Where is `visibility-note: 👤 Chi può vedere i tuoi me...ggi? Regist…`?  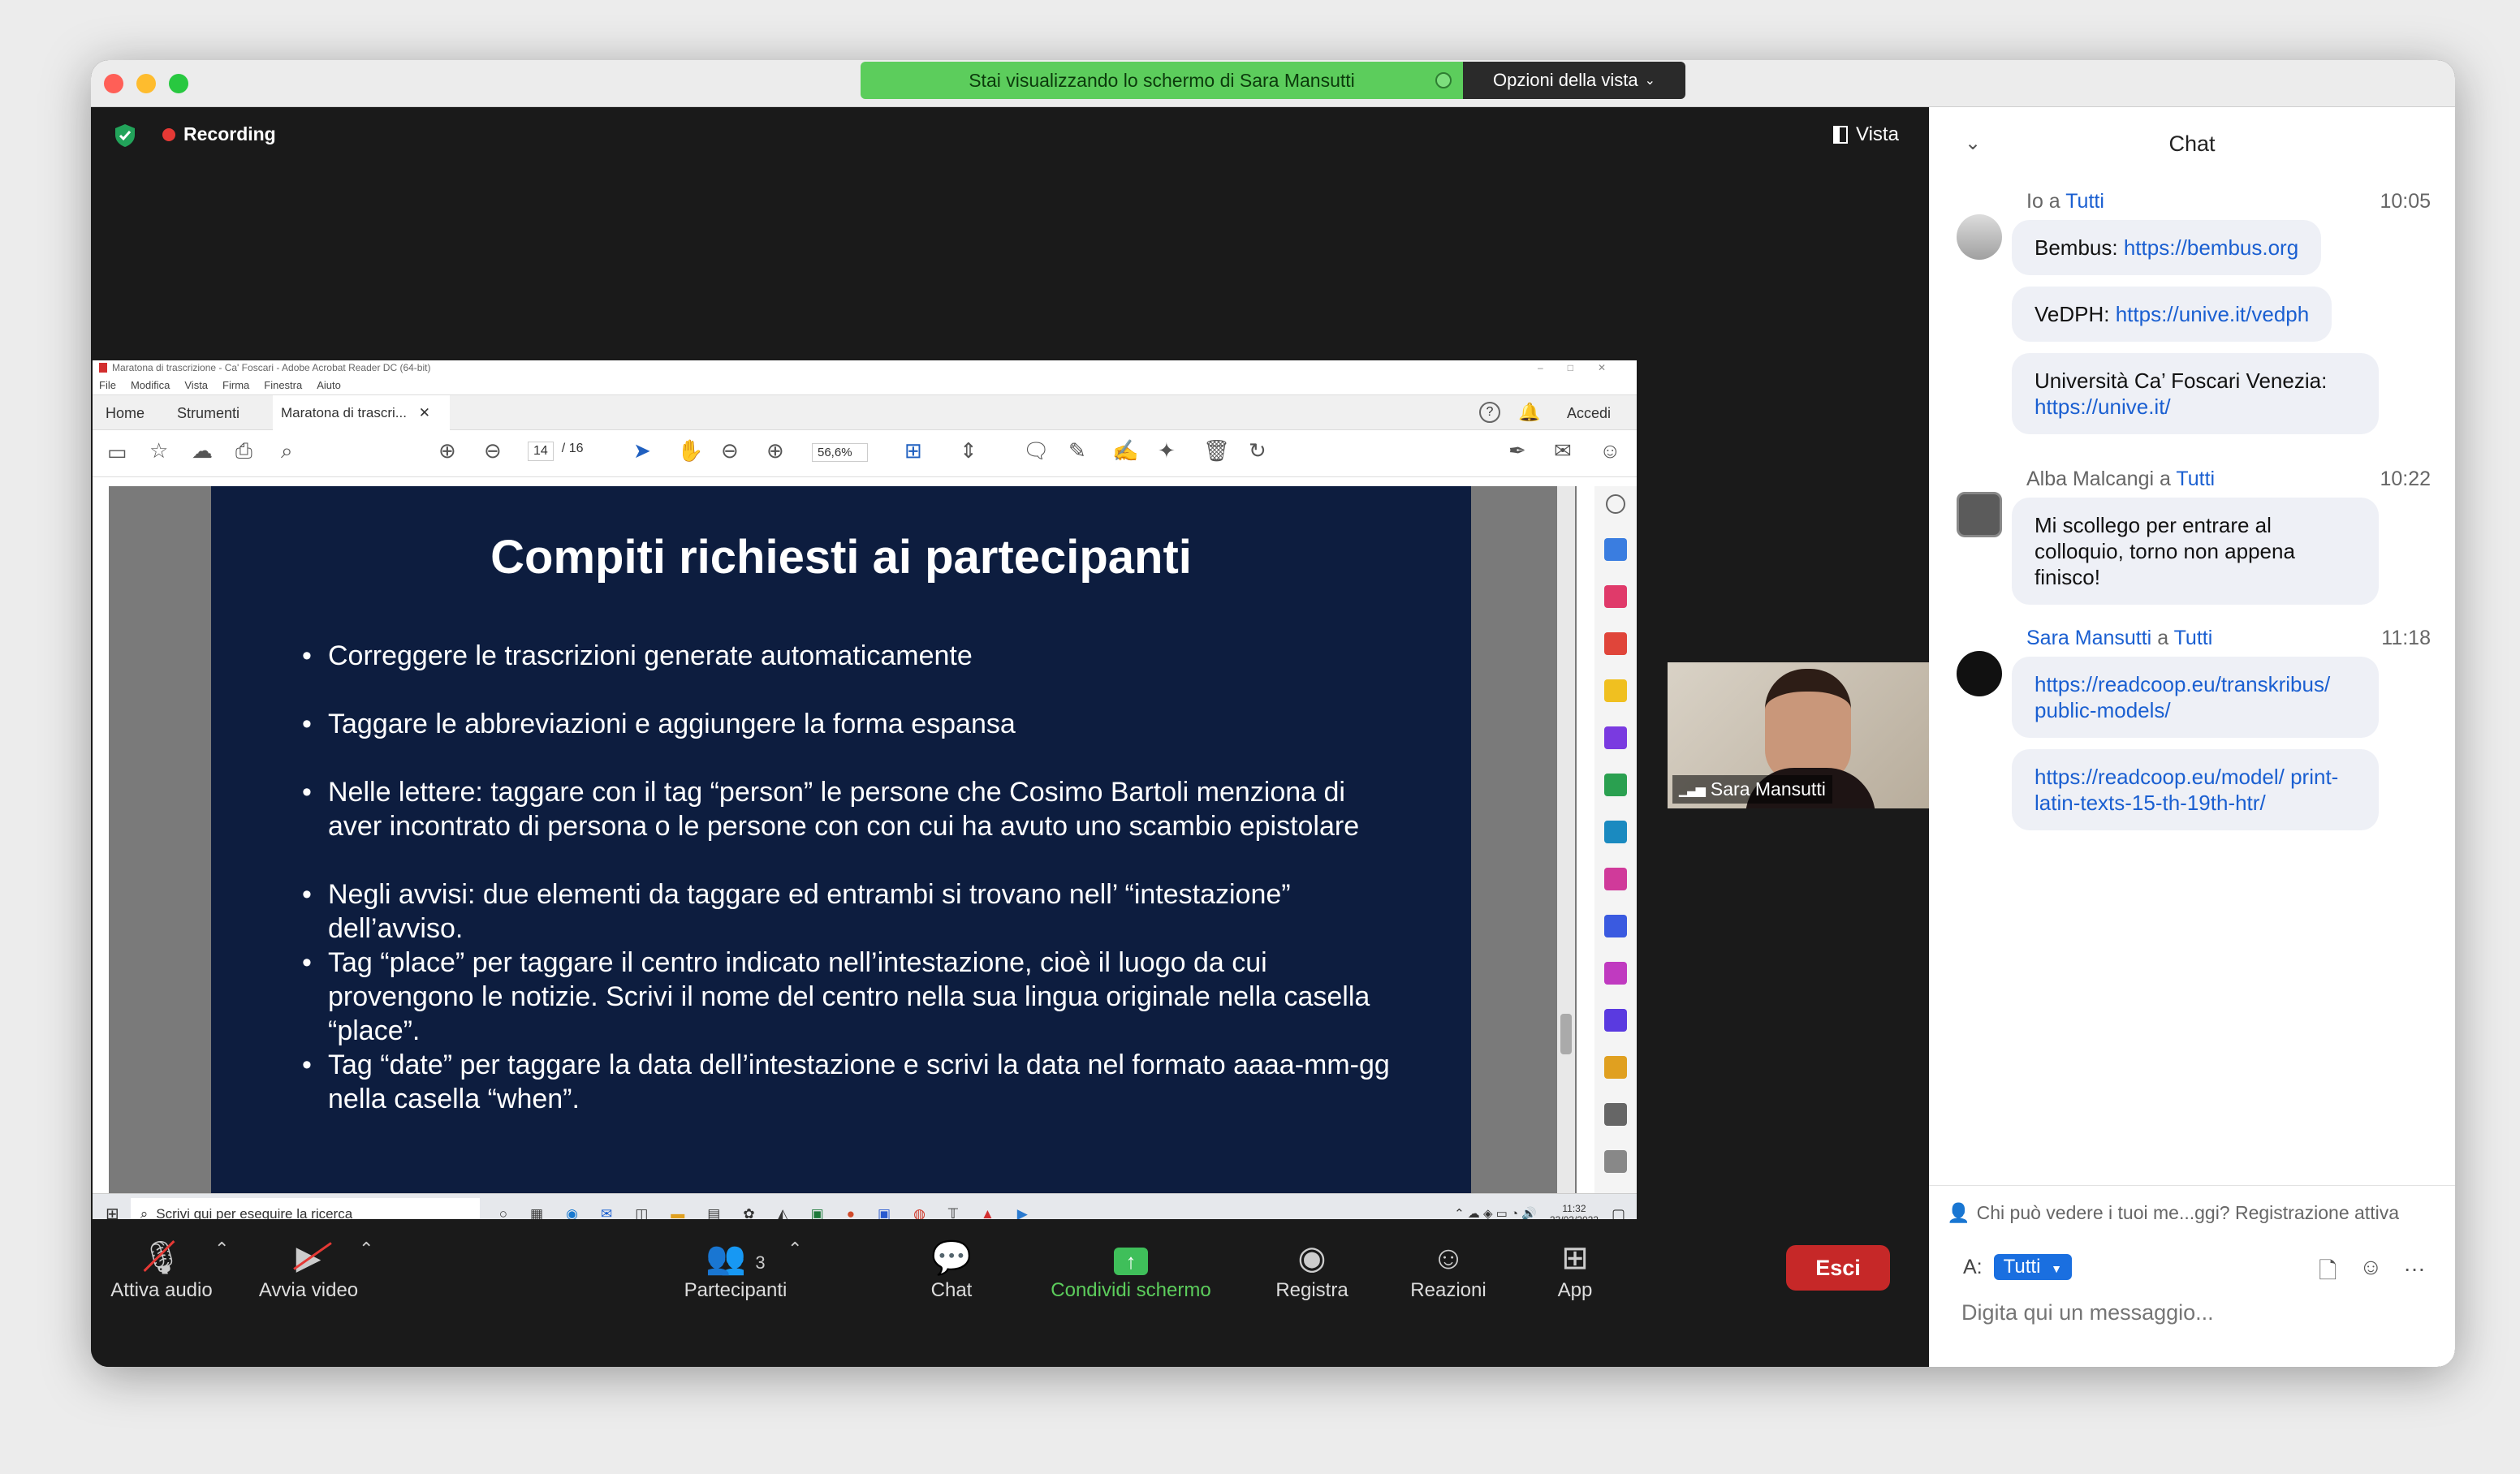 visibility-note: 👤 Chi può vedere i tuoi me...ggi? Regist… is located at coordinates (2173, 1213).